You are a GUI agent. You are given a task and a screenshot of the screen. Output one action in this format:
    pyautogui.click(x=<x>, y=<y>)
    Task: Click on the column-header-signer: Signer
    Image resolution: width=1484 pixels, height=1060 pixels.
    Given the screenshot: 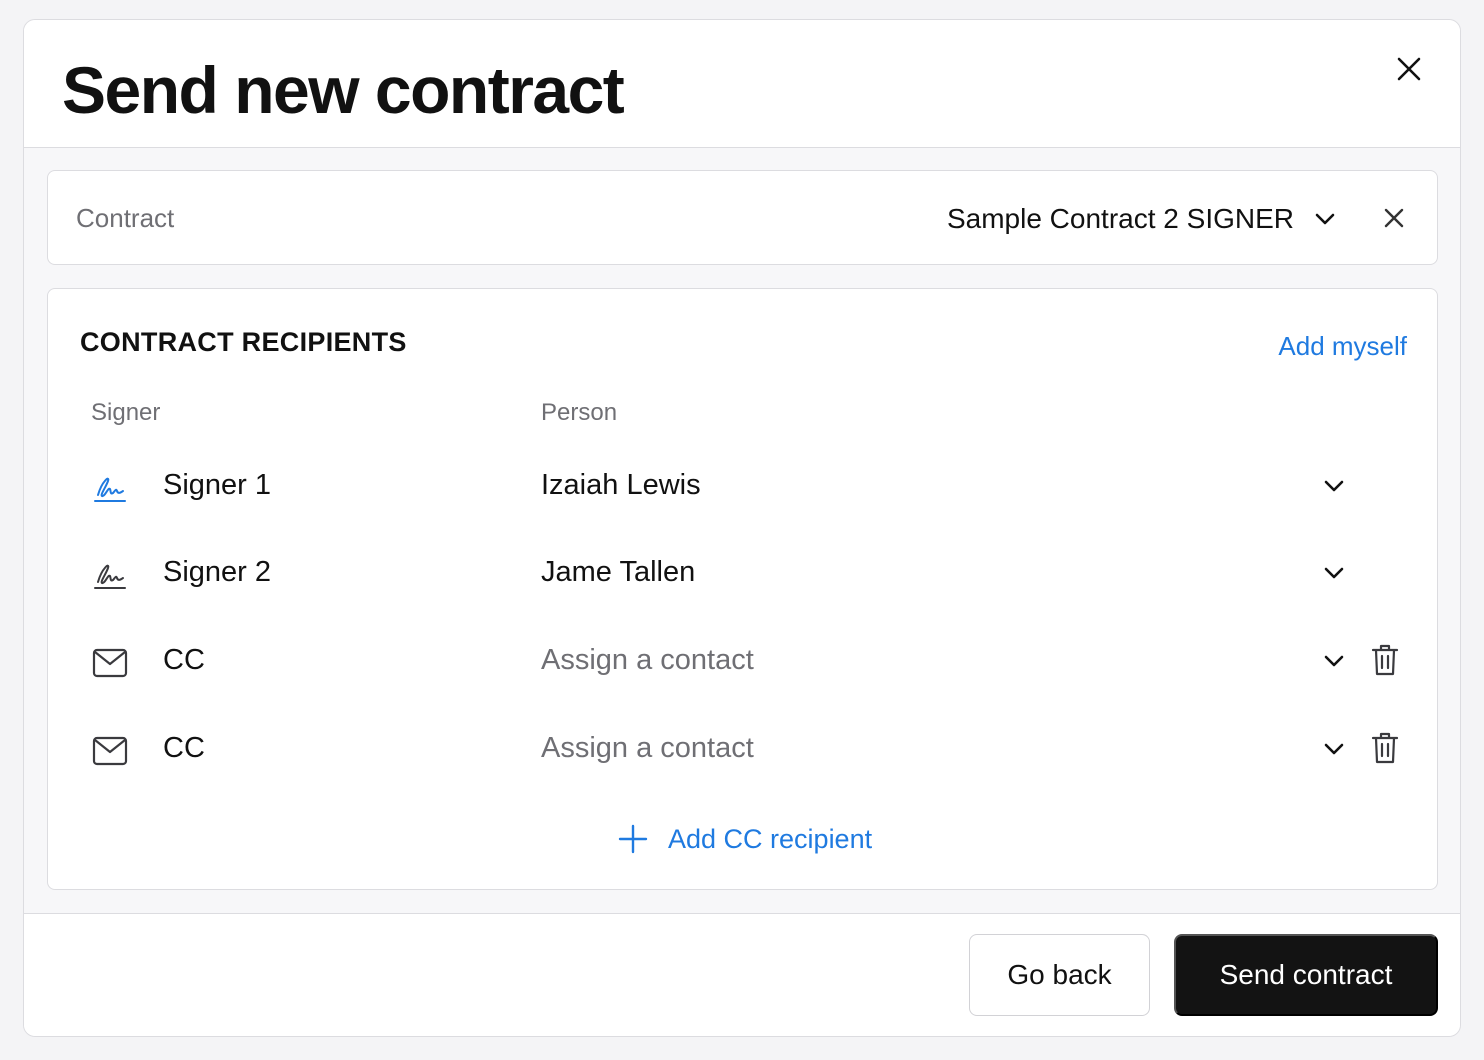 What is the action you would take?
    pyautogui.click(x=126, y=412)
    